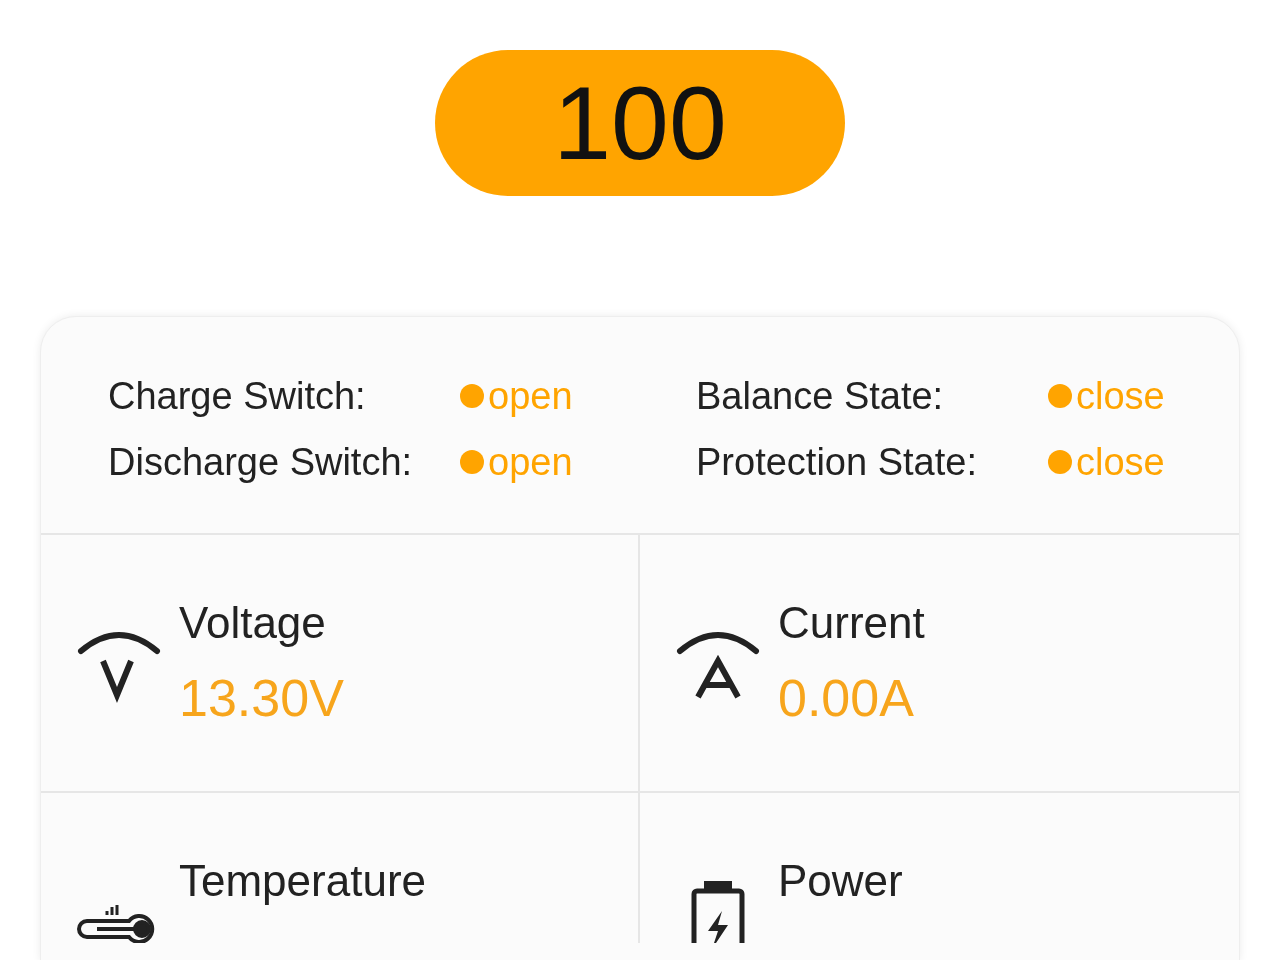 The height and width of the screenshot is (960, 1280). I want to click on soc-value: 100, so click(640, 123).